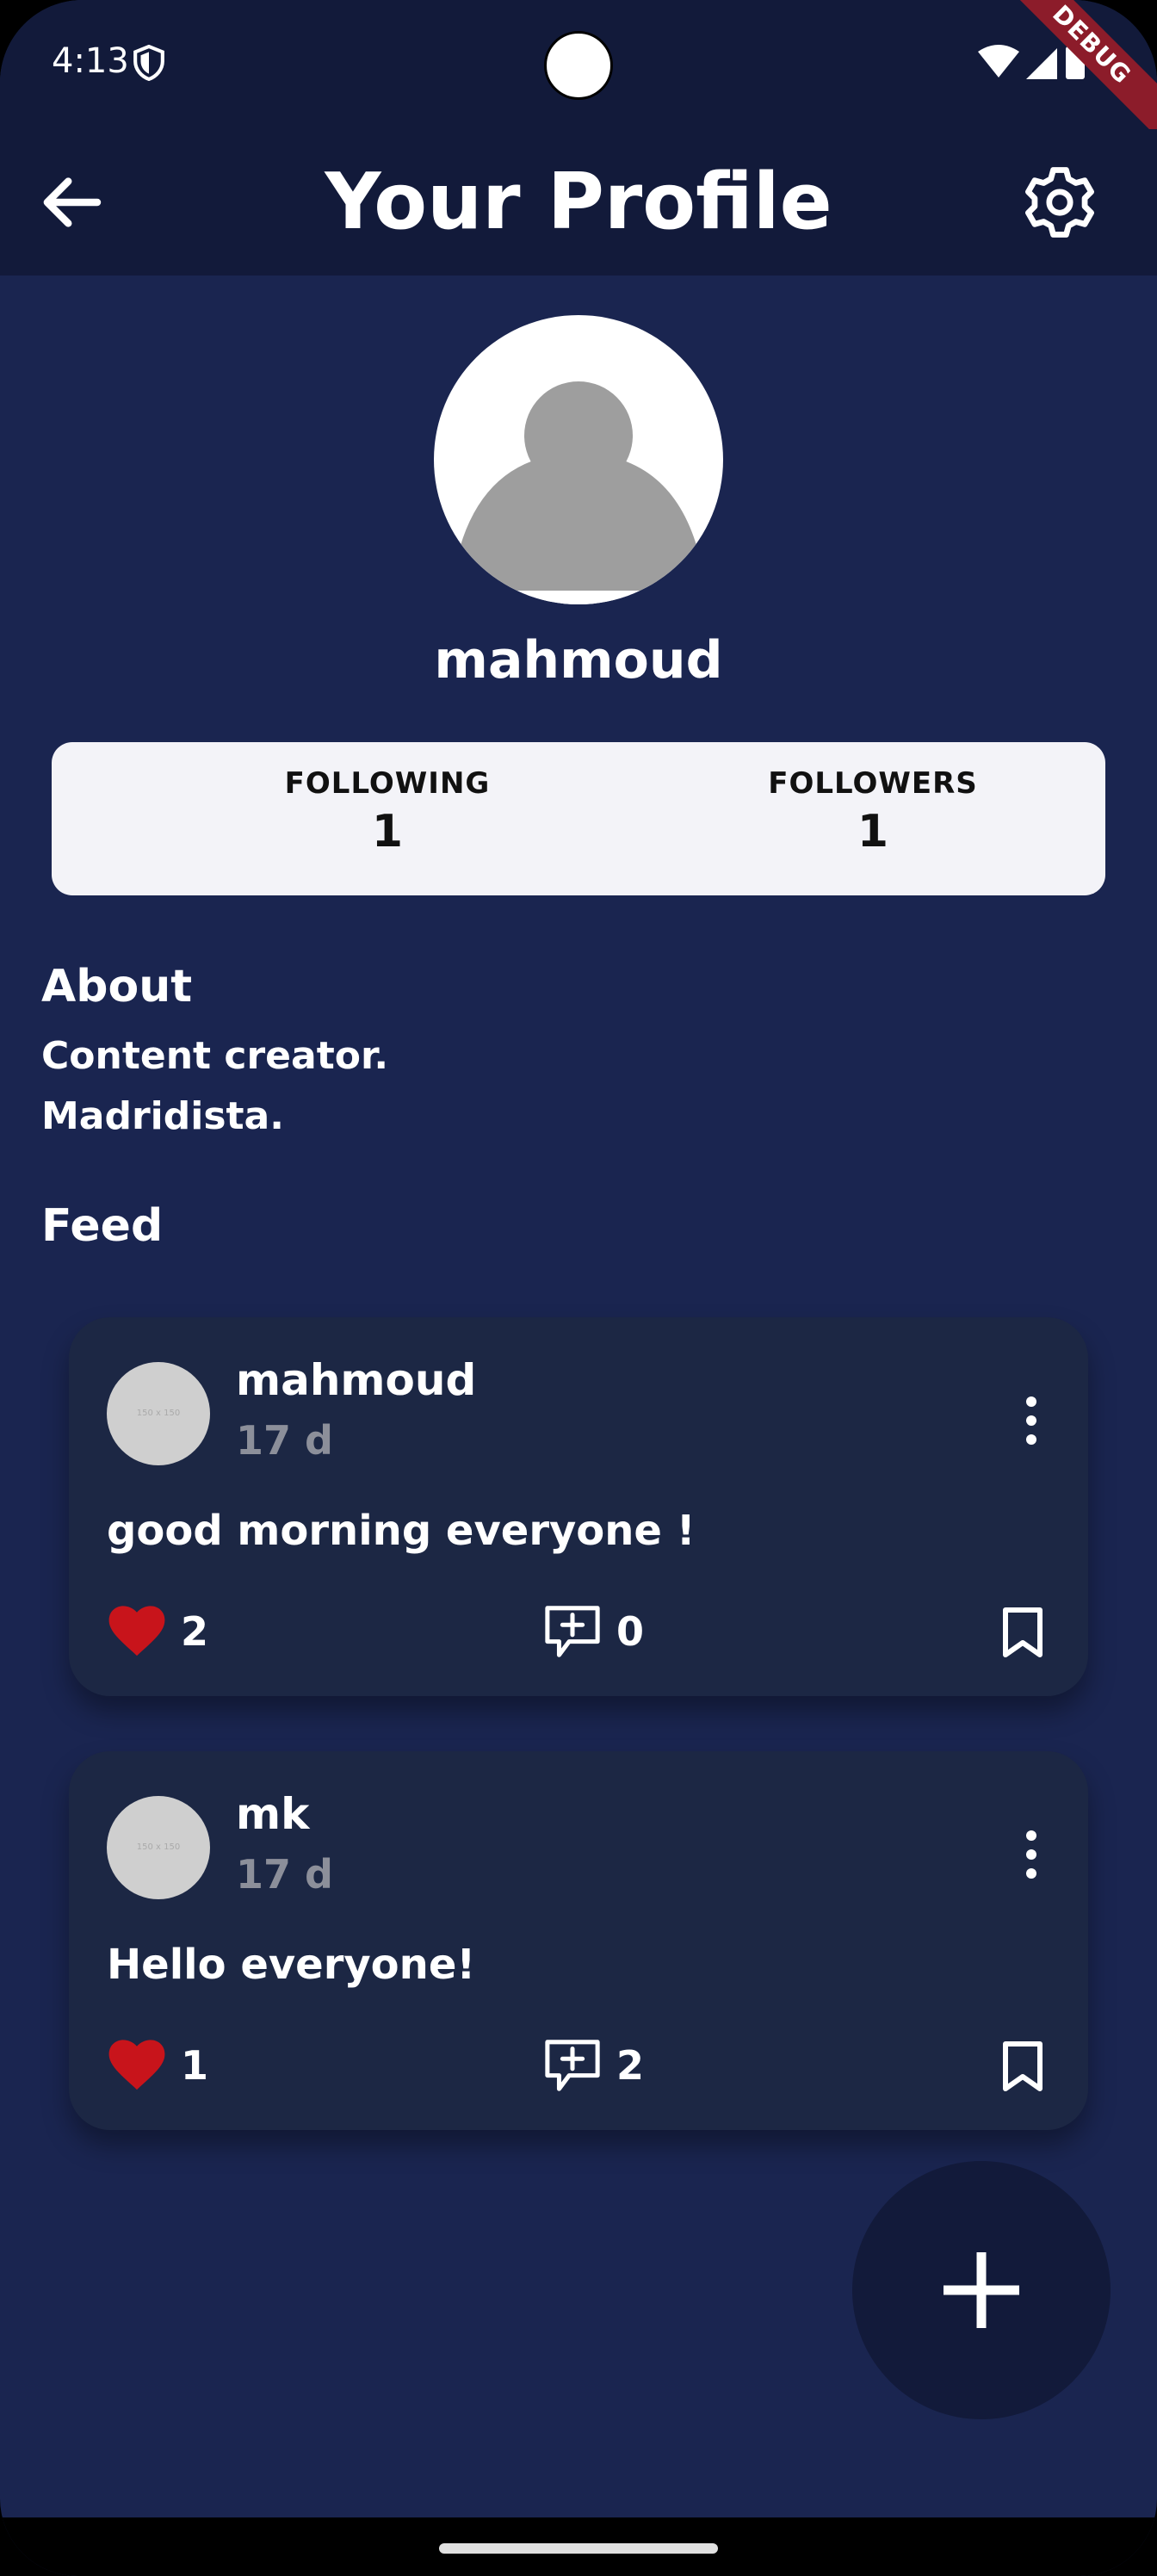 The width and height of the screenshot is (1157, 2576). What do you see at coordinates (162, 1116) in the screenshot?
I see `about-line: Madridista.` at bounding box center [162, 1116].